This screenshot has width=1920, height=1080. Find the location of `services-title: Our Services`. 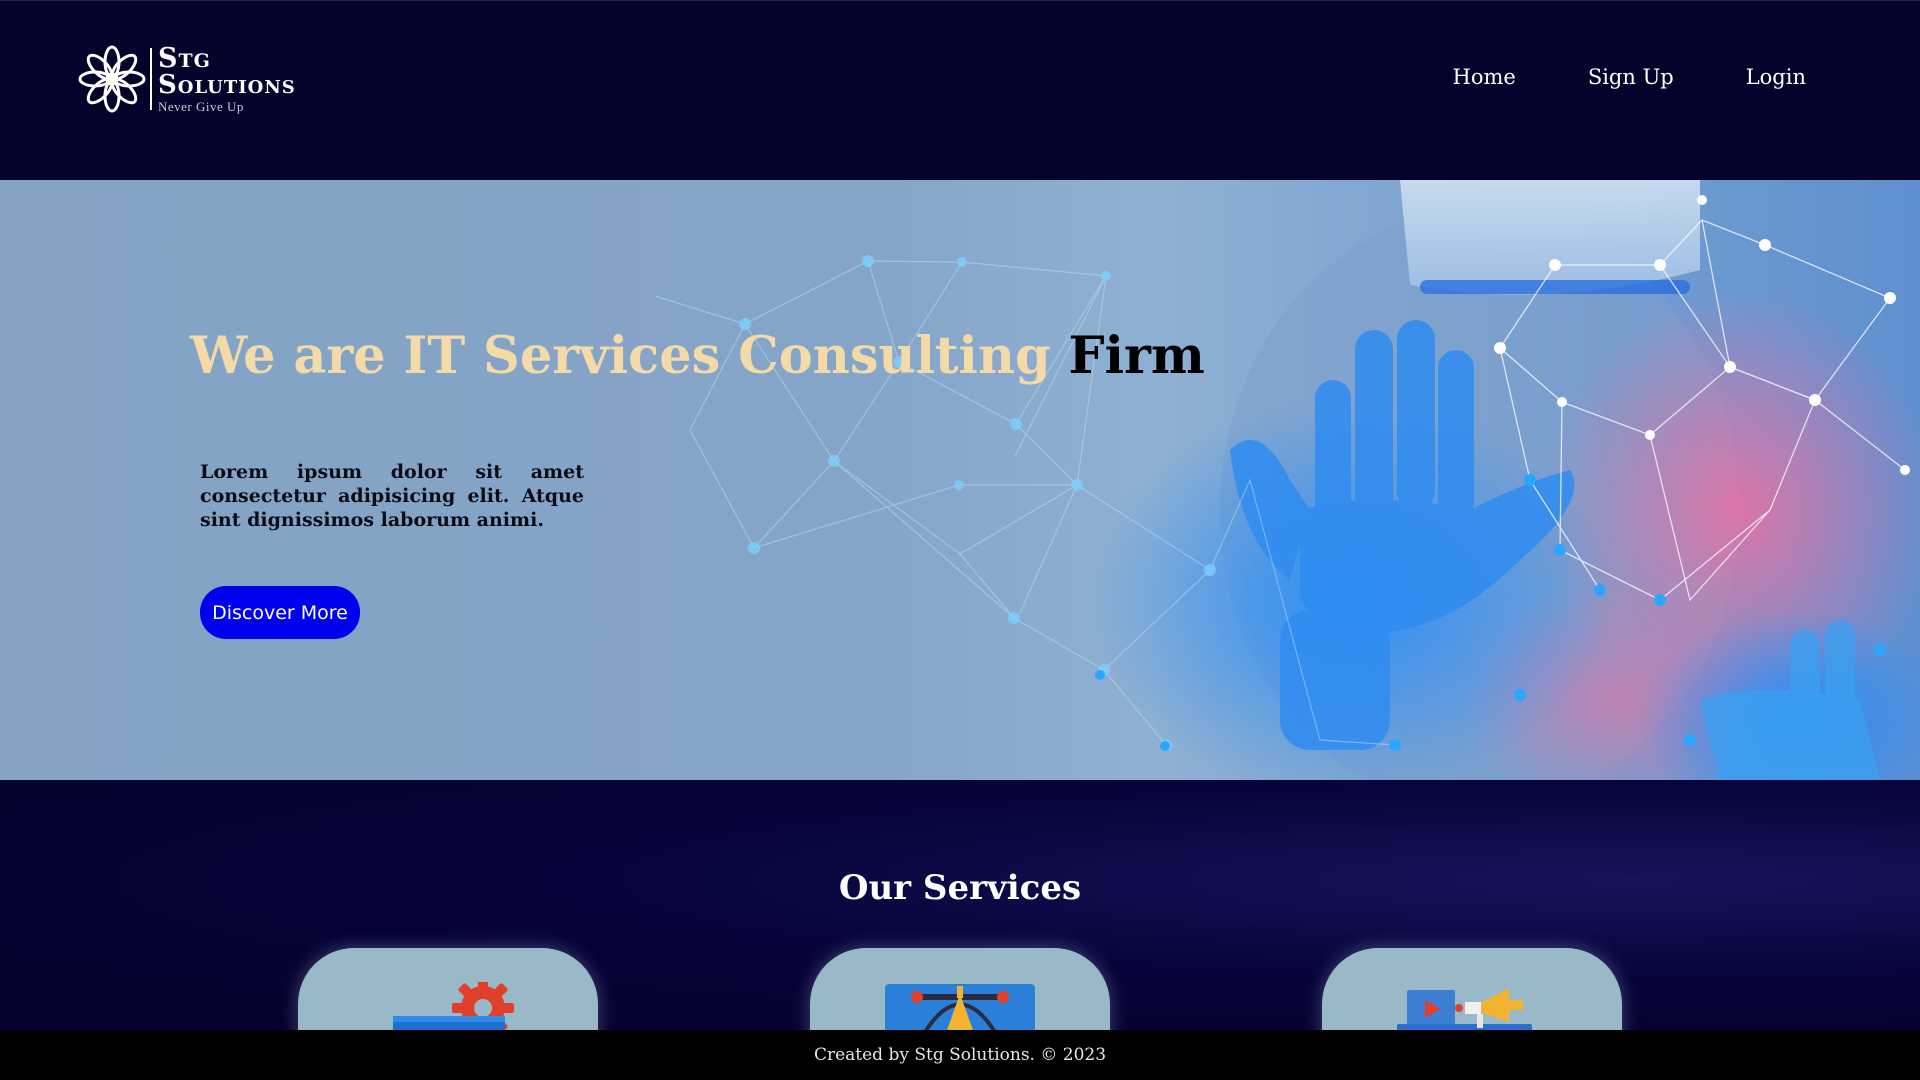

services-title: Our Services is located at coordinates (960, 888).